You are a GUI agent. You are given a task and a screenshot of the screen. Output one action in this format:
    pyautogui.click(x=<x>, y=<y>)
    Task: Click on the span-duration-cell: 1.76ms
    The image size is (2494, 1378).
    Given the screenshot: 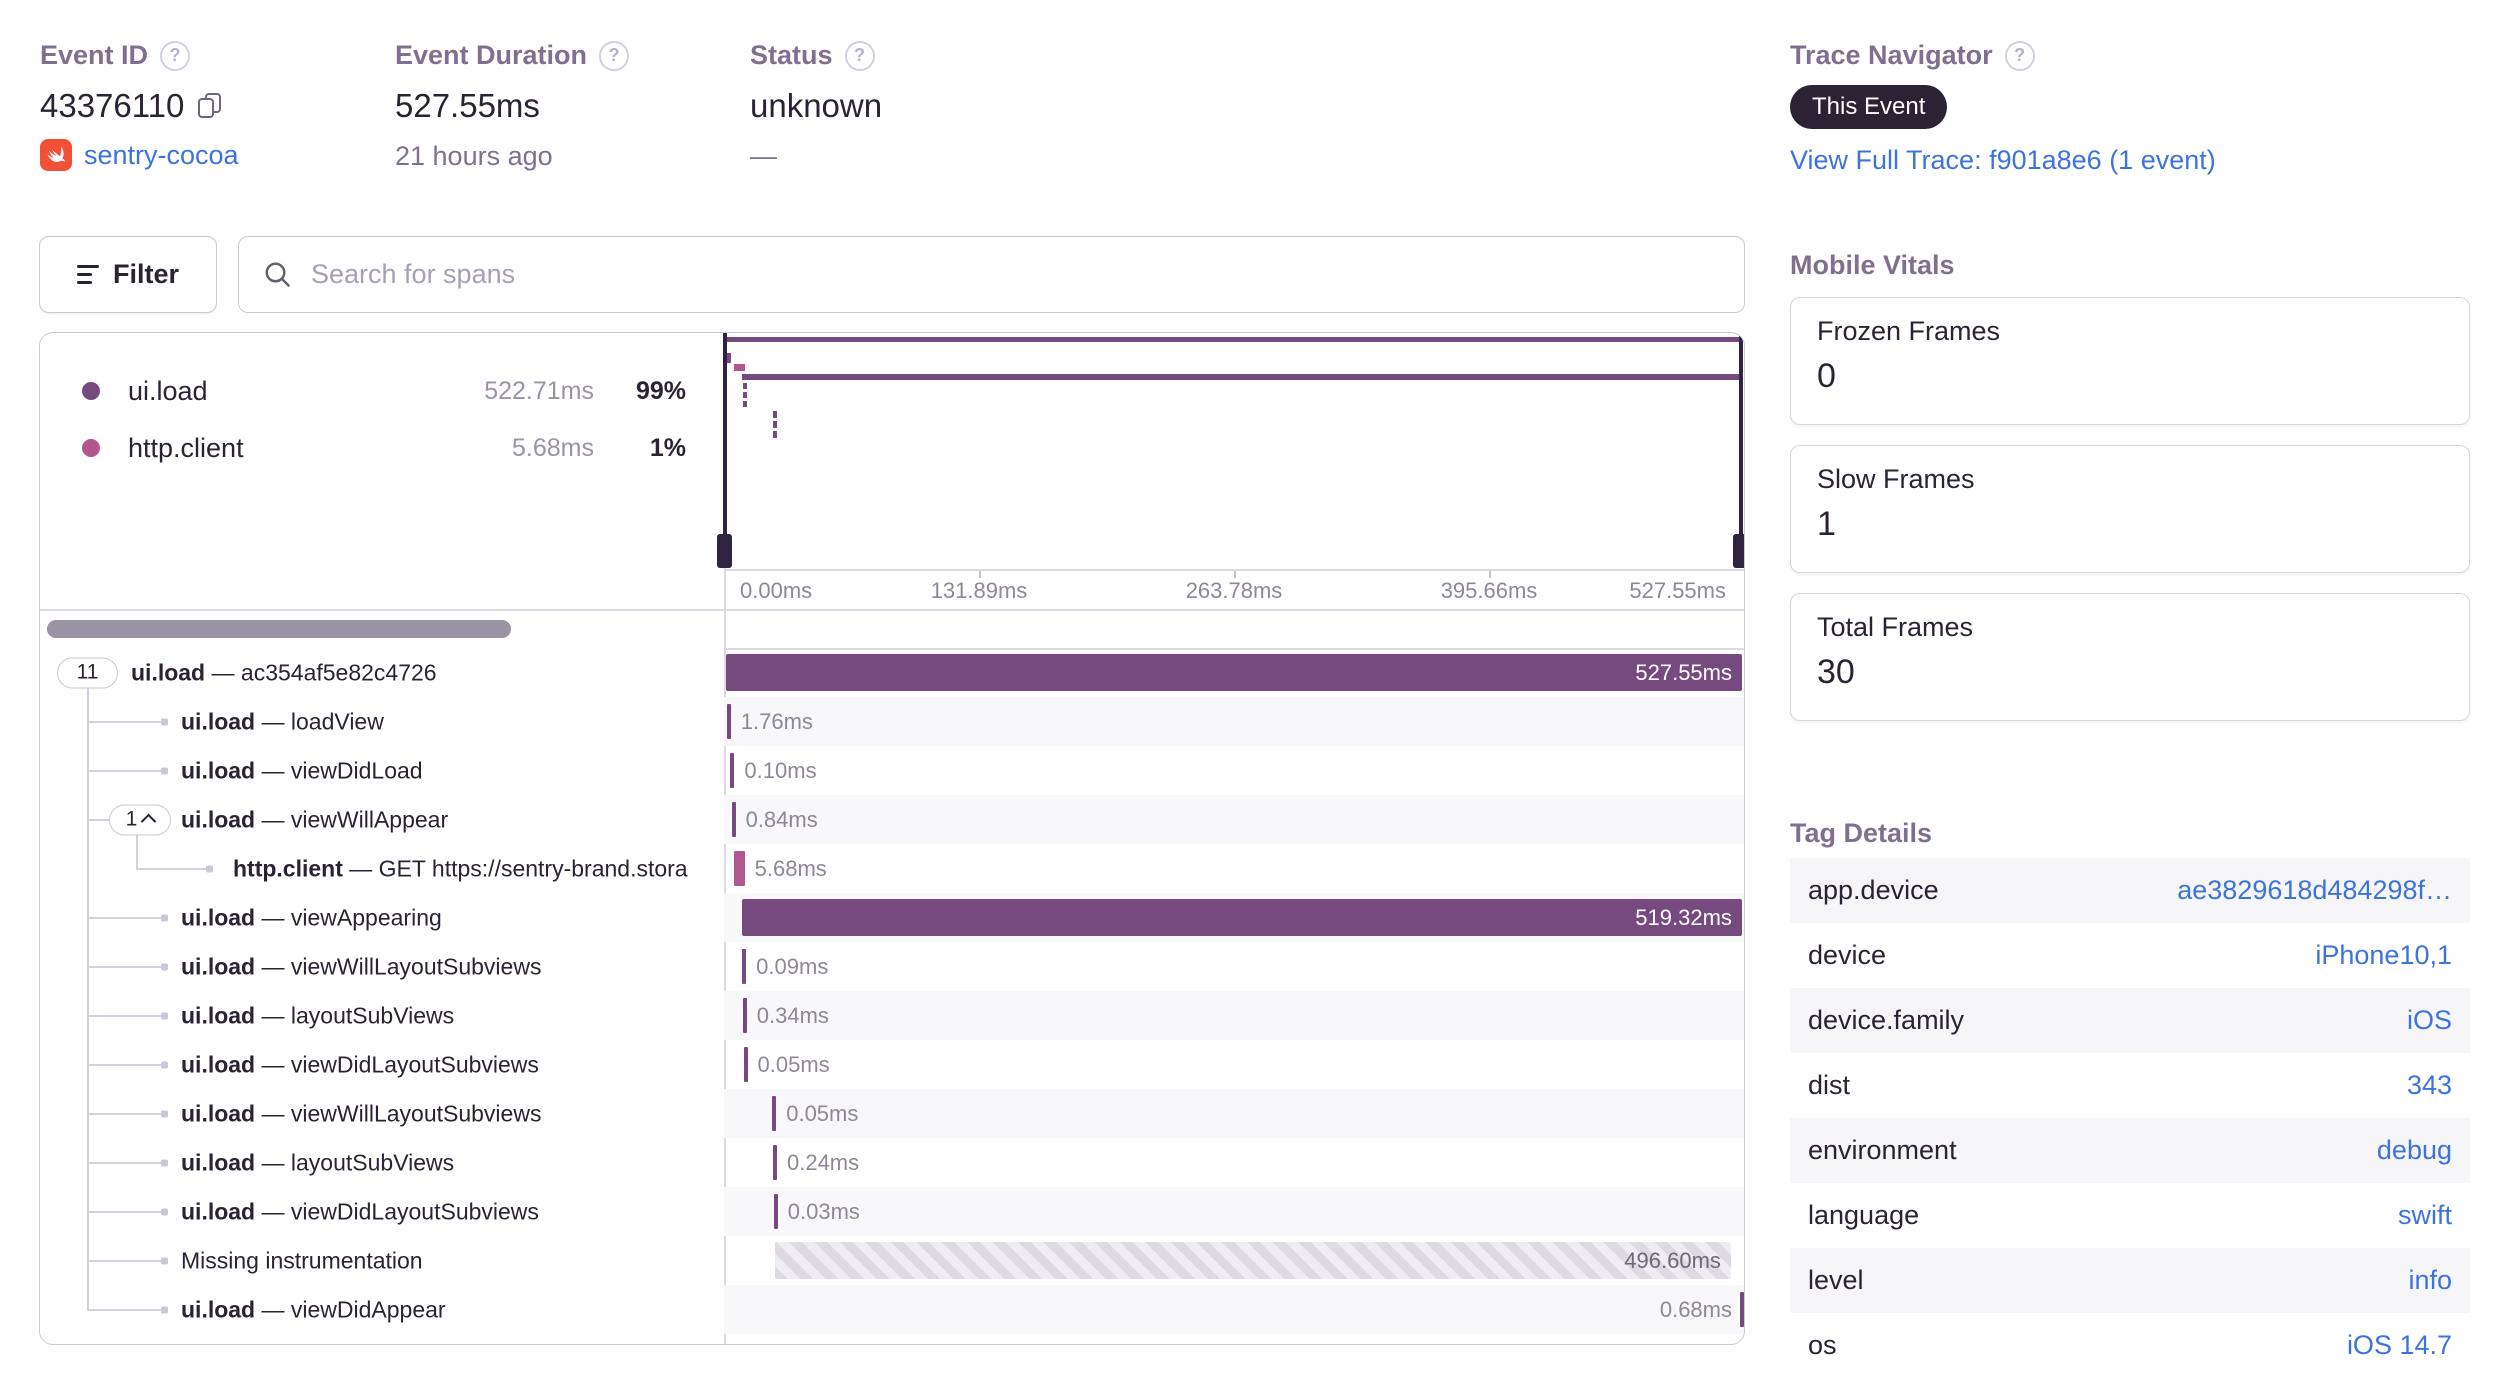 What is the action you would take?
    pyautogui.click(x=1234, y=721)
    